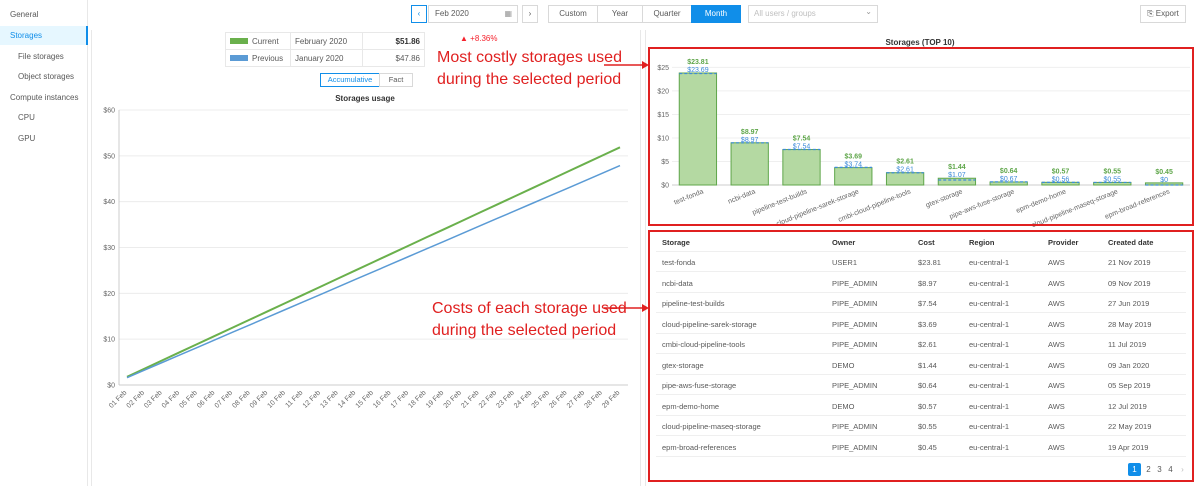 This screenshot has width=1200, height=486. What do you see at coordinates (473, 14) in the screenshot?
I see `period-date-picker: Feb 2020 ▦` at bounding box center [473, 14].